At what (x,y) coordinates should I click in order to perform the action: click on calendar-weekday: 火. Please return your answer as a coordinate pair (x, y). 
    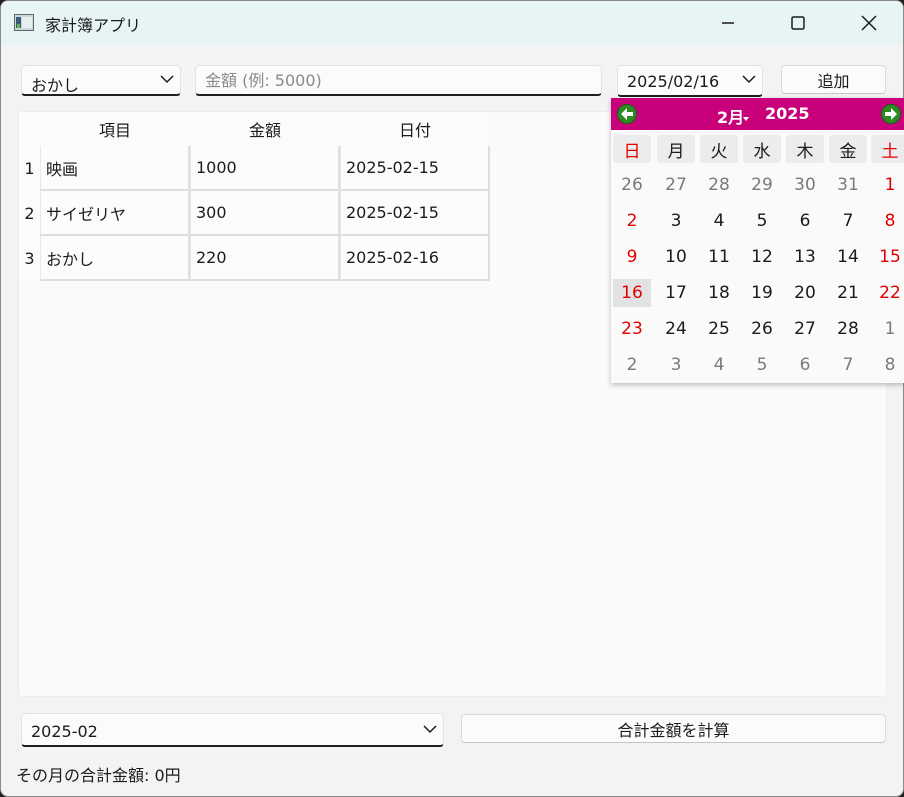
    Looking at the image, I should click on (719, 149).